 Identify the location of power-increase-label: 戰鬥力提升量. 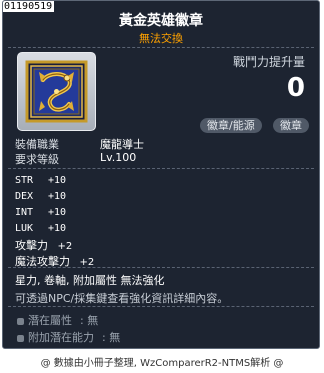
(268, 62).